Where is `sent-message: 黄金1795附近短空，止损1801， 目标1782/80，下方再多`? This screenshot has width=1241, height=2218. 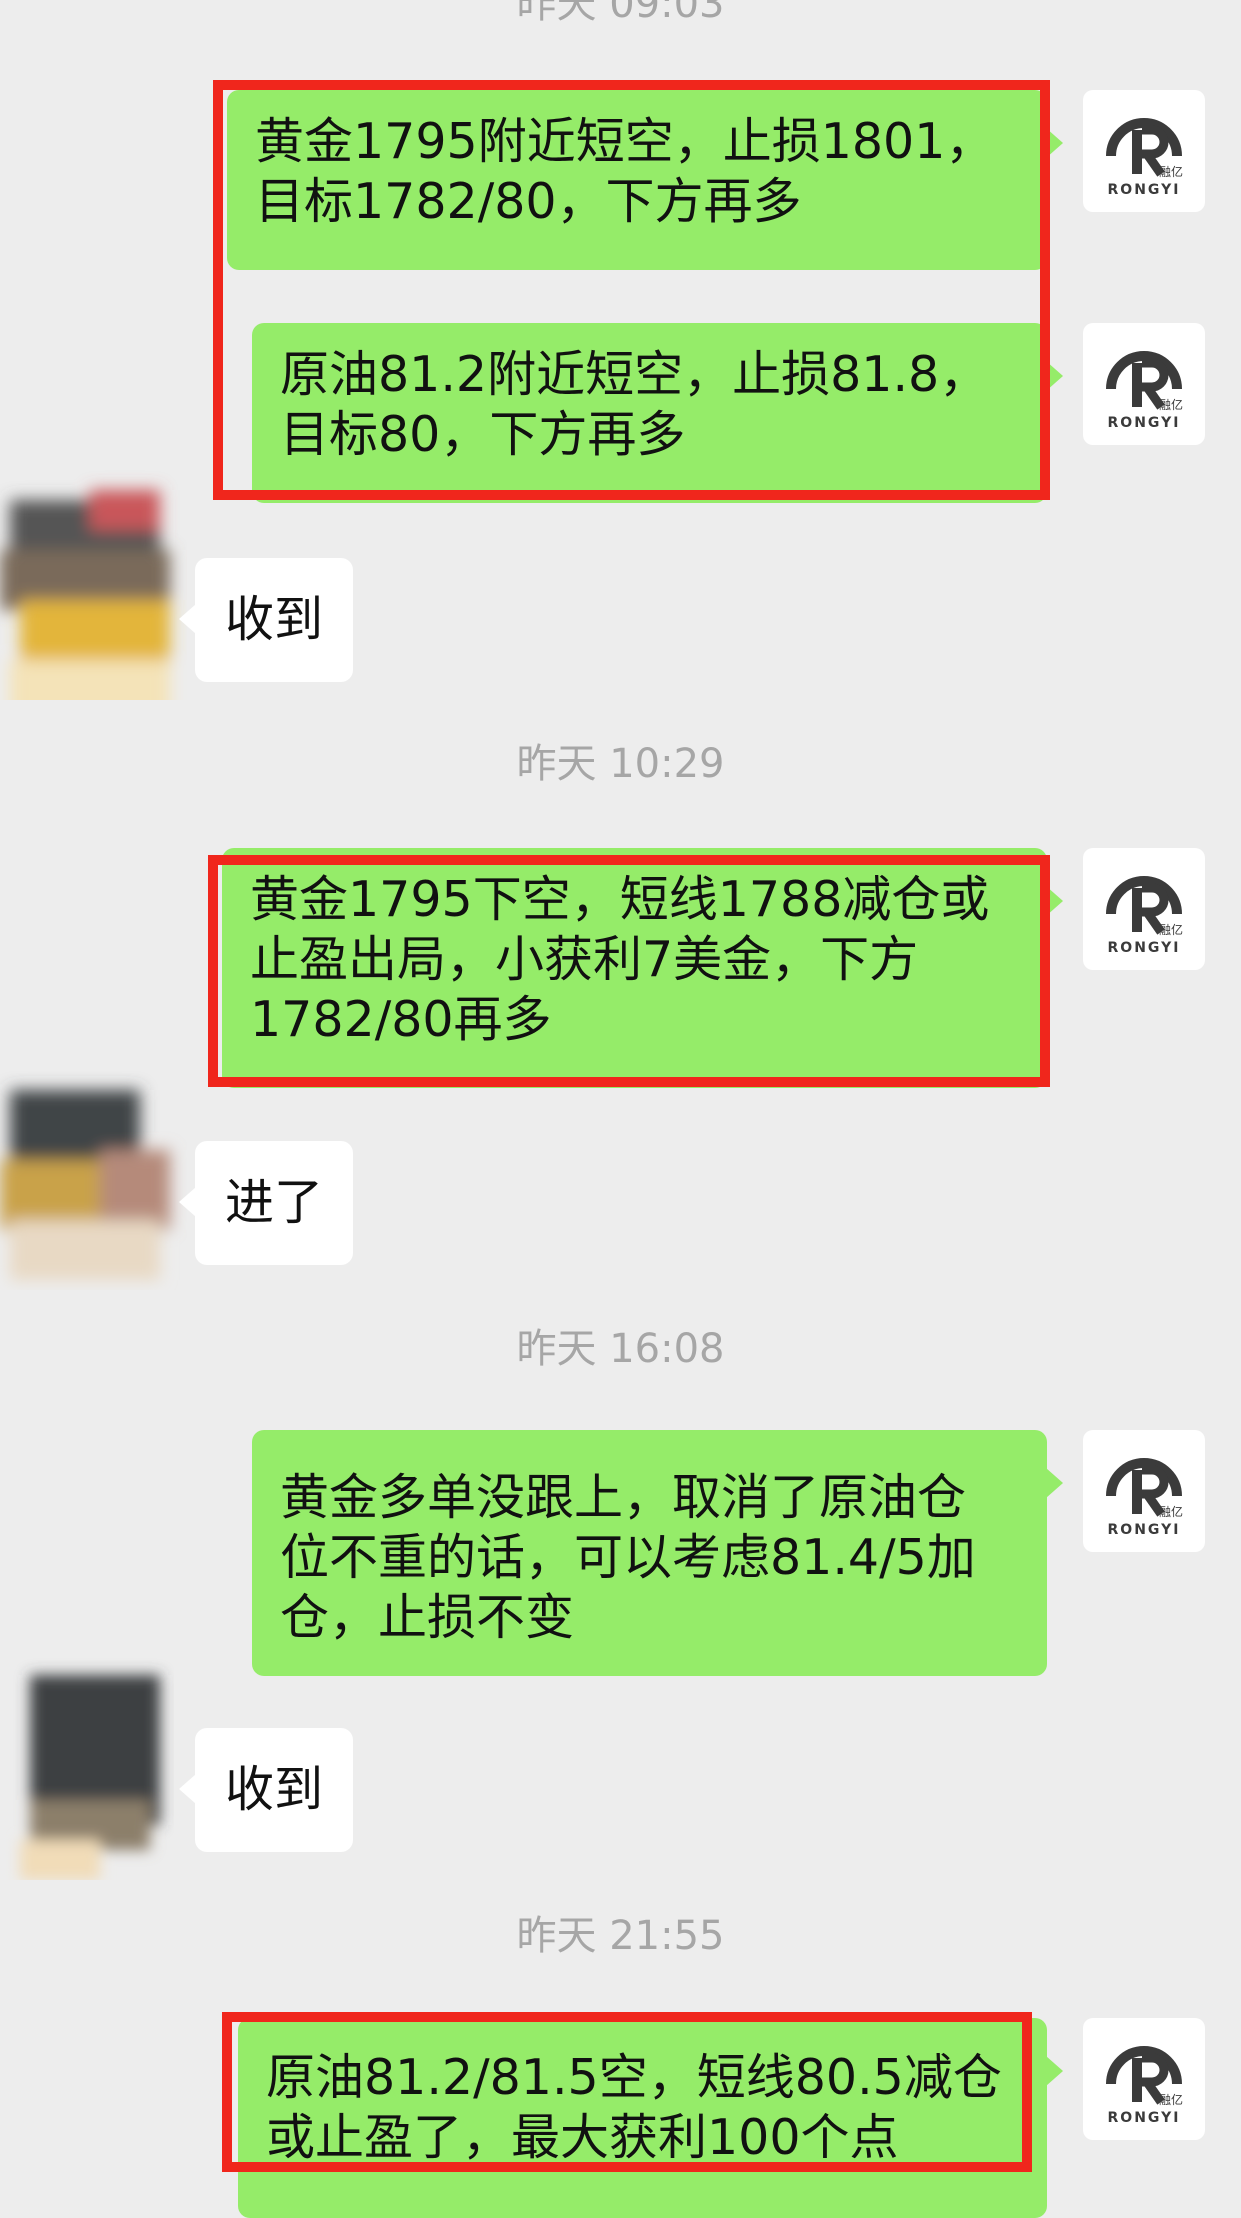
sent-message: 黄金1795附近短空，止损1801， 目标1782/80，下方再多 is located at coordinates (645, 180).